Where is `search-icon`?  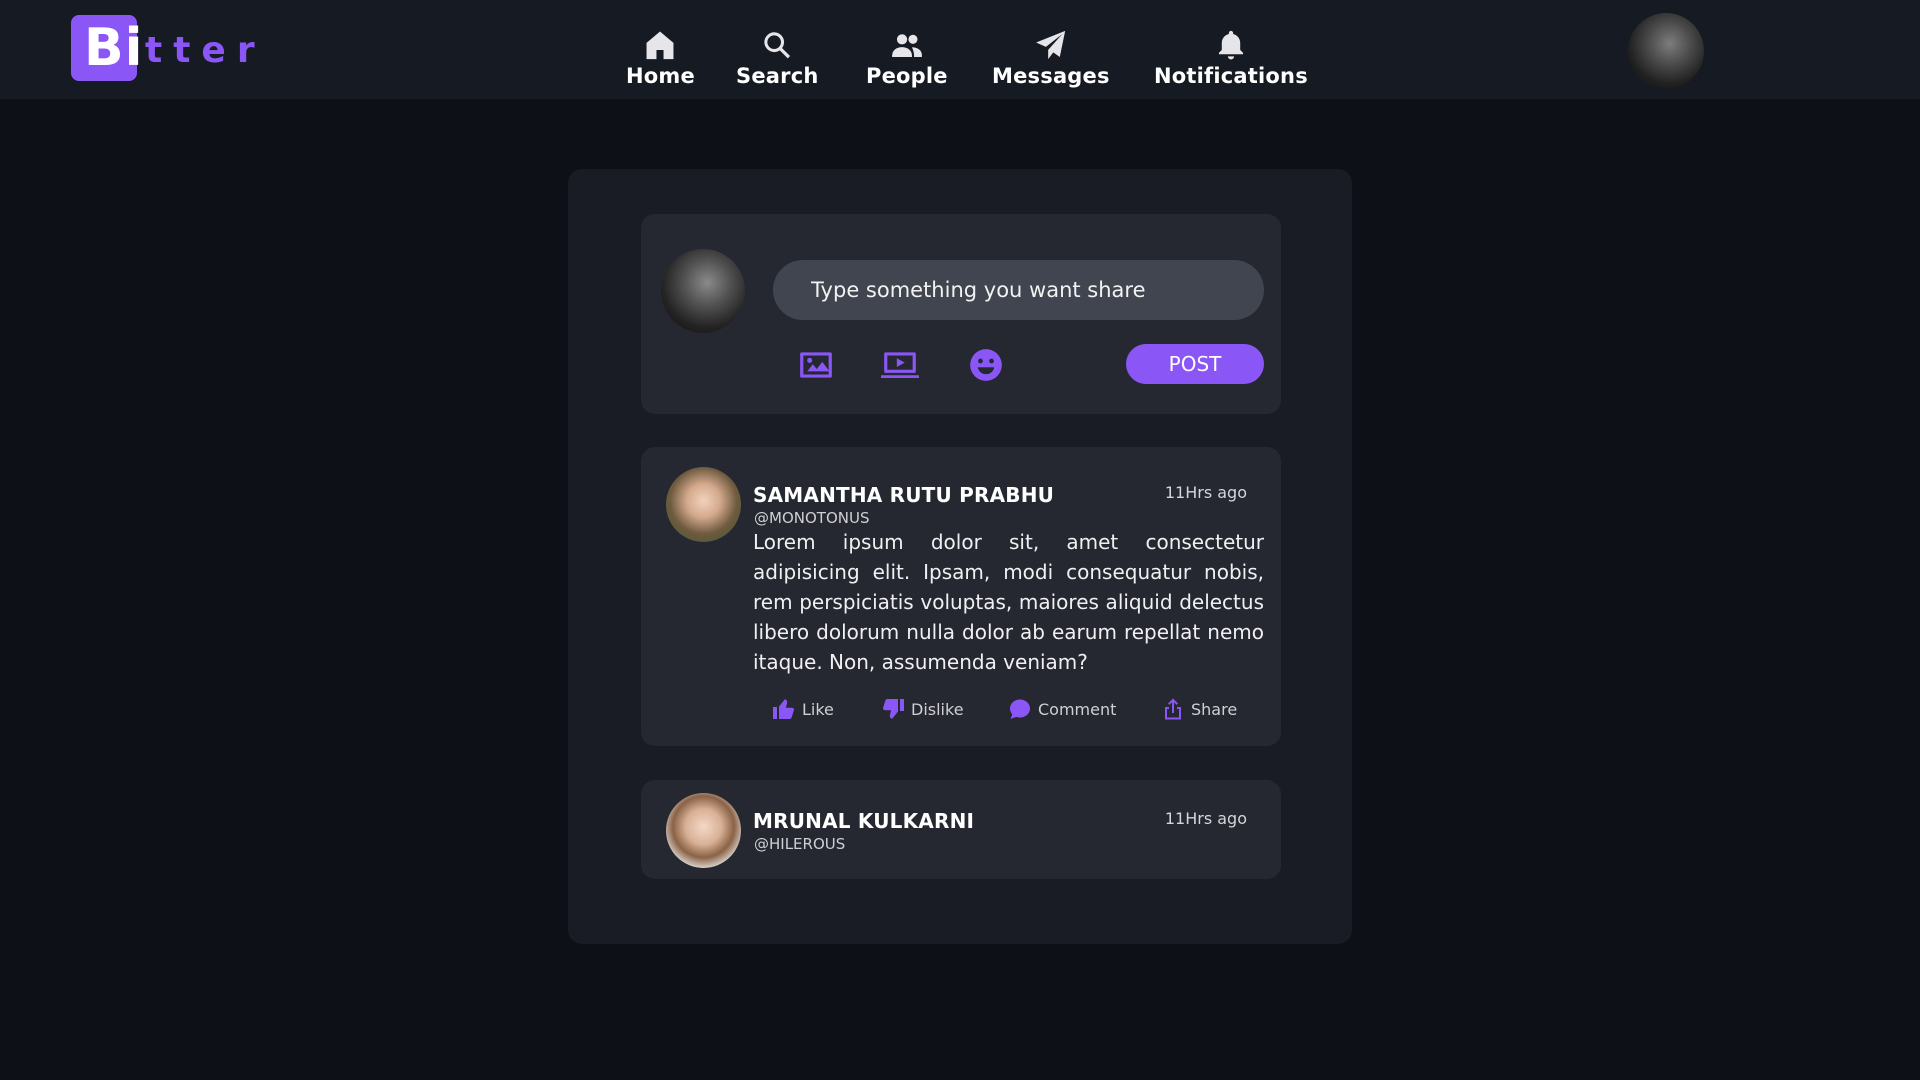
search-icon is located at coordinates (777, 45).